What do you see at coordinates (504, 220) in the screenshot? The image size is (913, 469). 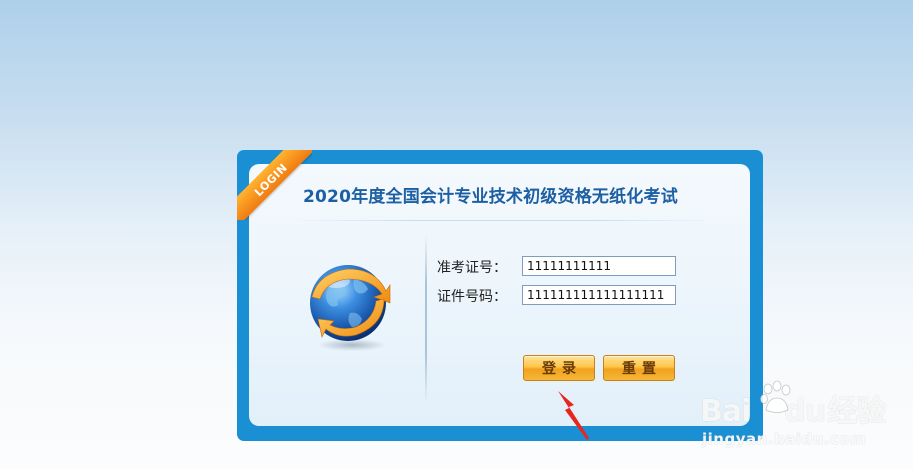 I see `title-underline` at bounding box center [504, 220].